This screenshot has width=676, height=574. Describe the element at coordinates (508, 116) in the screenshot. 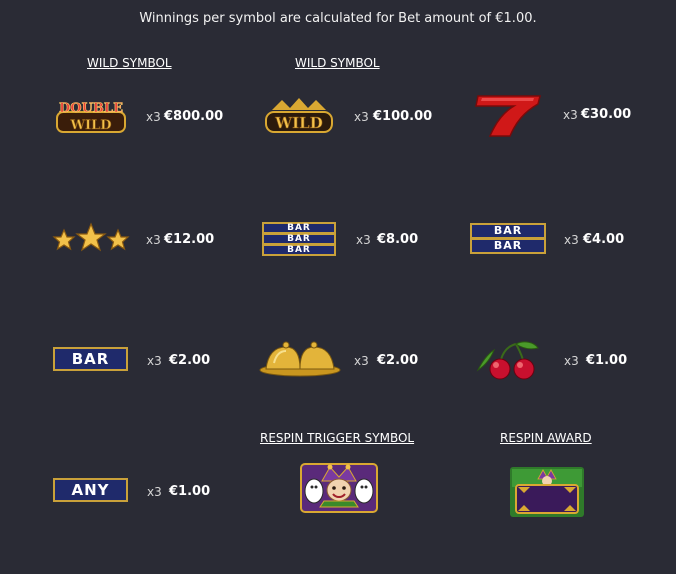

I see `seven-symbol-icon` at that location.